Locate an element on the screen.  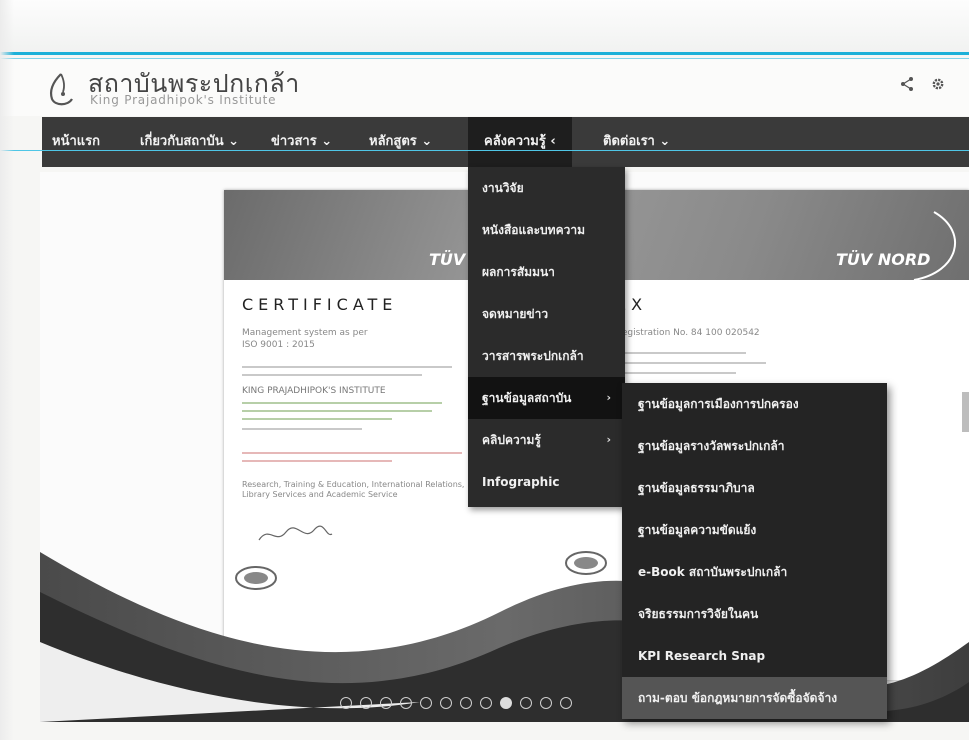
submenu-item-label: ฐานข้อมูลความขัดแย้ง is located at coordinates (697, 530).